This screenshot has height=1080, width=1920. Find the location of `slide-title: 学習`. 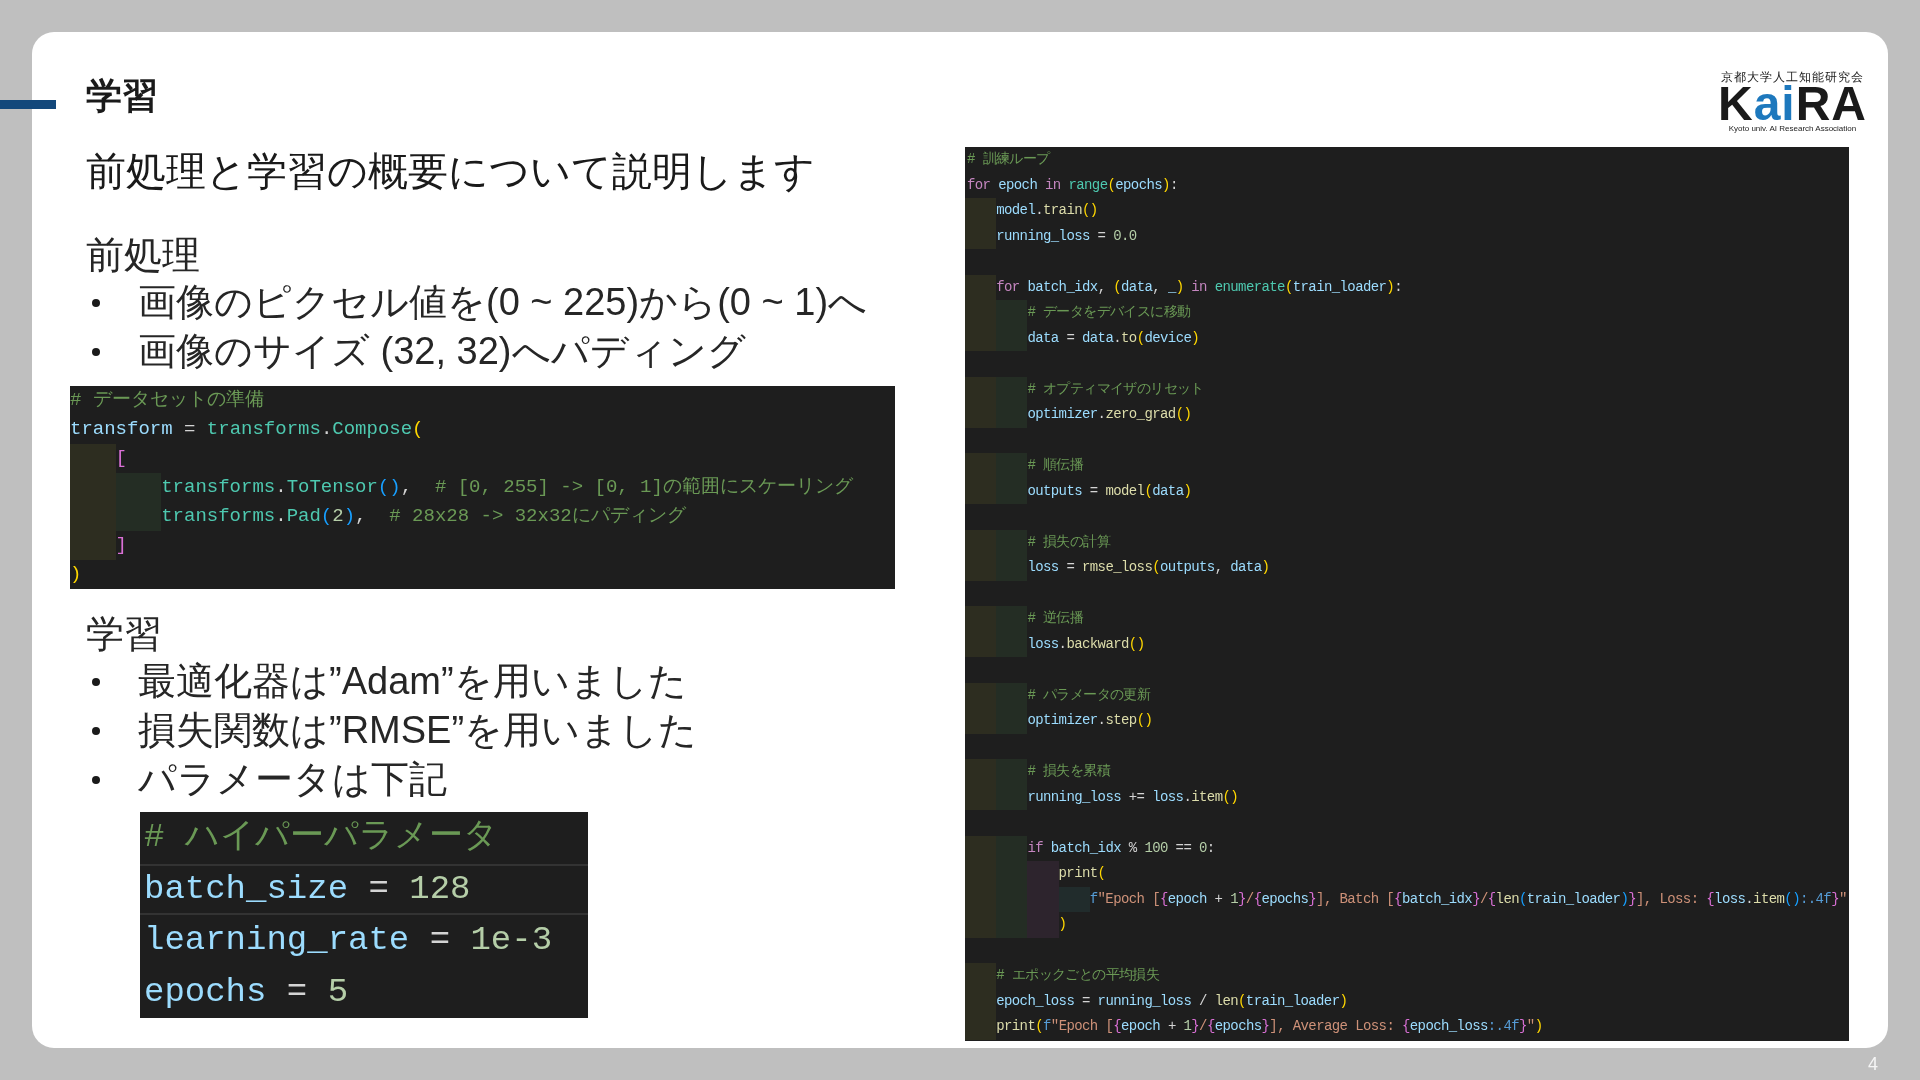

slide-title: 学習 is located at coordinates (122, 96).